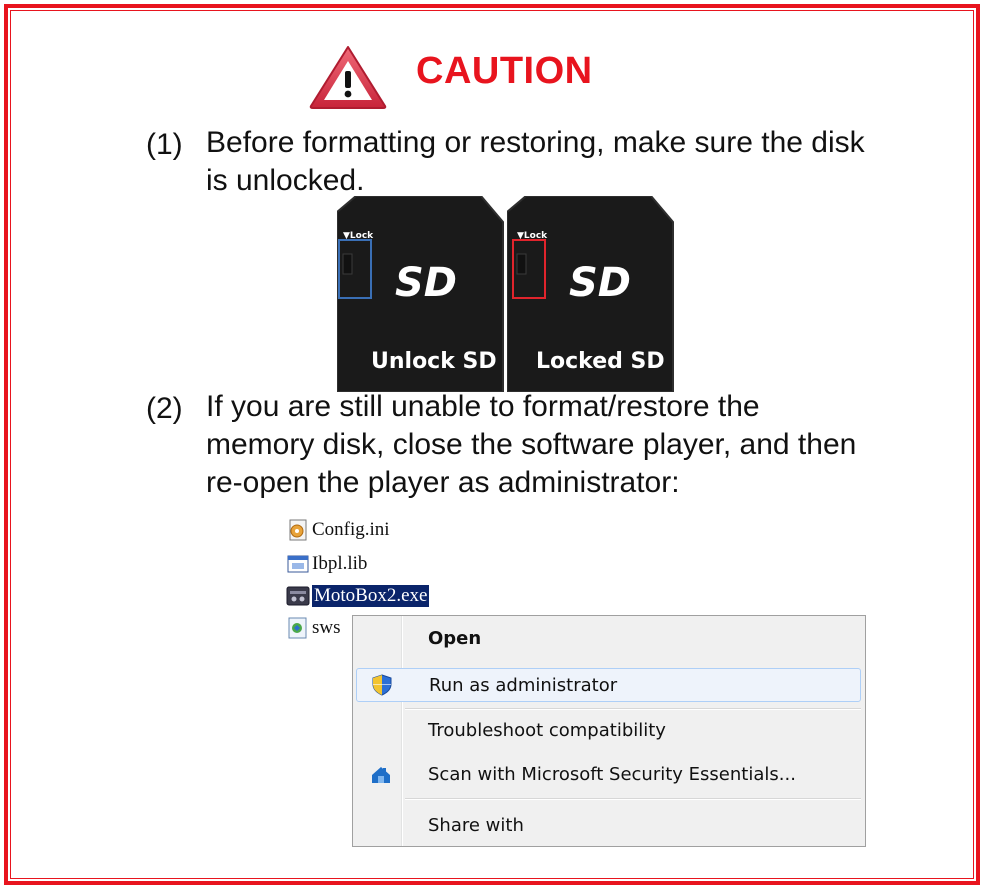 Image resolution: width=984 pixels, height=889 pixels. What do you see at coordinates (285, 180) in the screenshot?
I see `item-line: is unlocked.` at bounding box center [285, 180].